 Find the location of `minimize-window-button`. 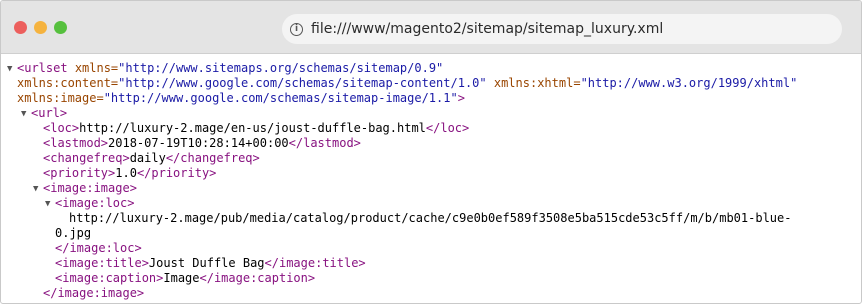

minimize-window-button is located at coordinates (40, 27).